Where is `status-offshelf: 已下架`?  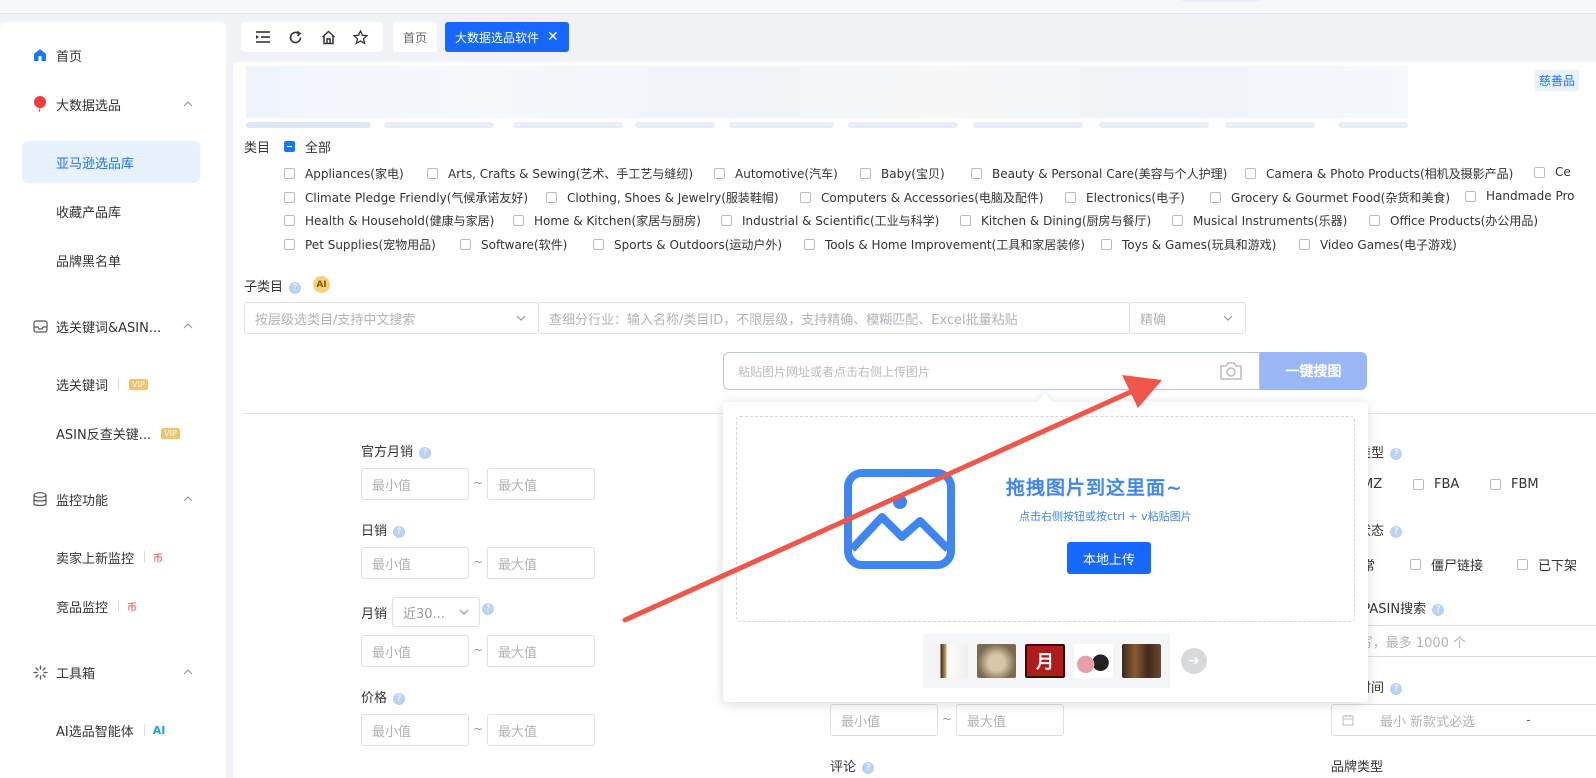 status-offshelf: 已下架 is located at coordinates (1547, 564).